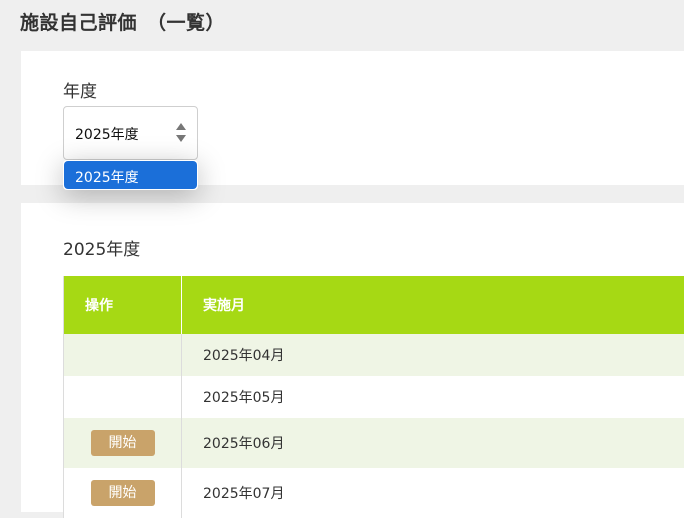 The image size is (684, 518). I want to click on column-header-operation: 操作, so click(123, 305).